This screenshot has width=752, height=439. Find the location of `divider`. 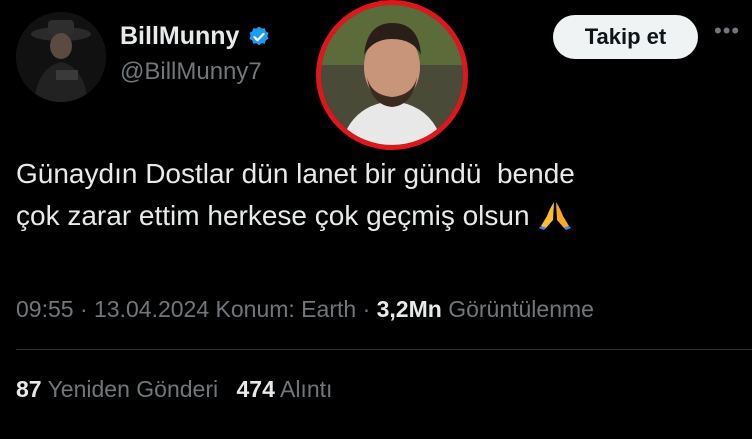

divider is located at coordinates (384, 349).